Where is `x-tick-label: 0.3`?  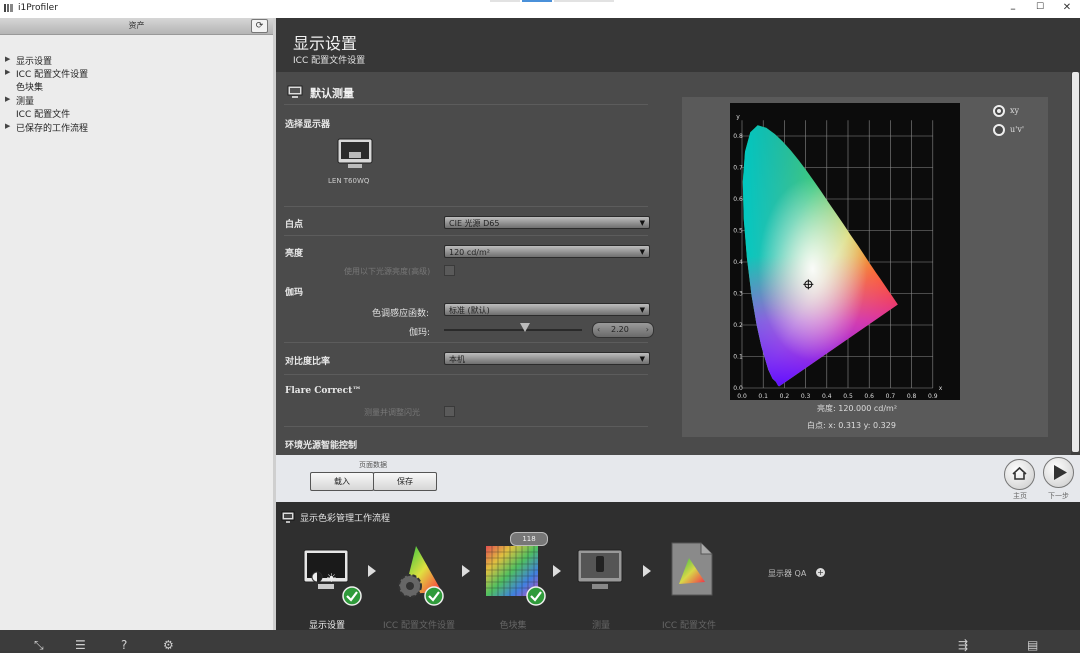
x-tick-label: 0.3 is located at coordinates (806, 396).